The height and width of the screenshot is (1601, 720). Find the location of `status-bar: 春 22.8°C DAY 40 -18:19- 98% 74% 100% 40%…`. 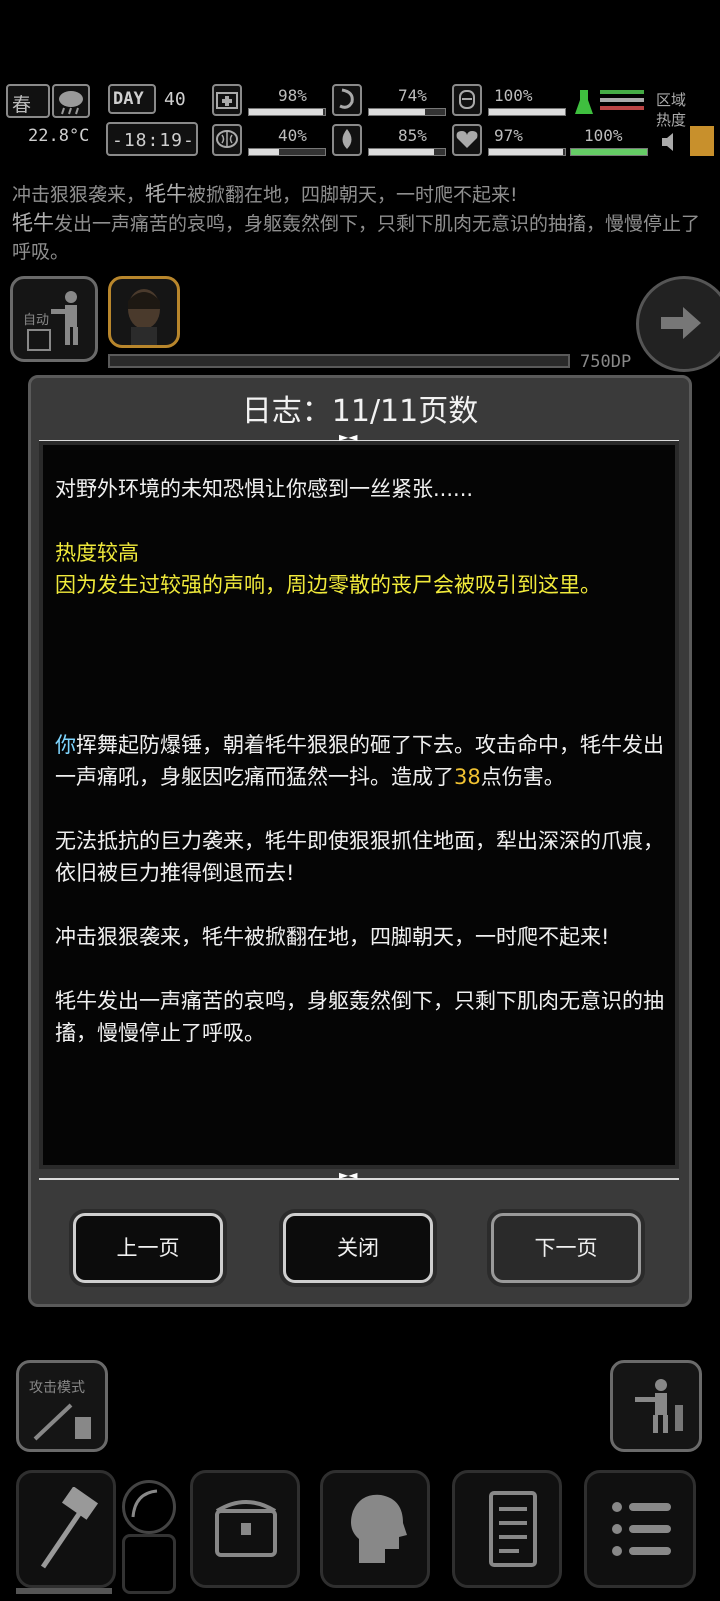

status-bar: 春 22.8°C DAY 40 -18:19- 98% 74% 100% 40%… is located at coordinates (360, 121).